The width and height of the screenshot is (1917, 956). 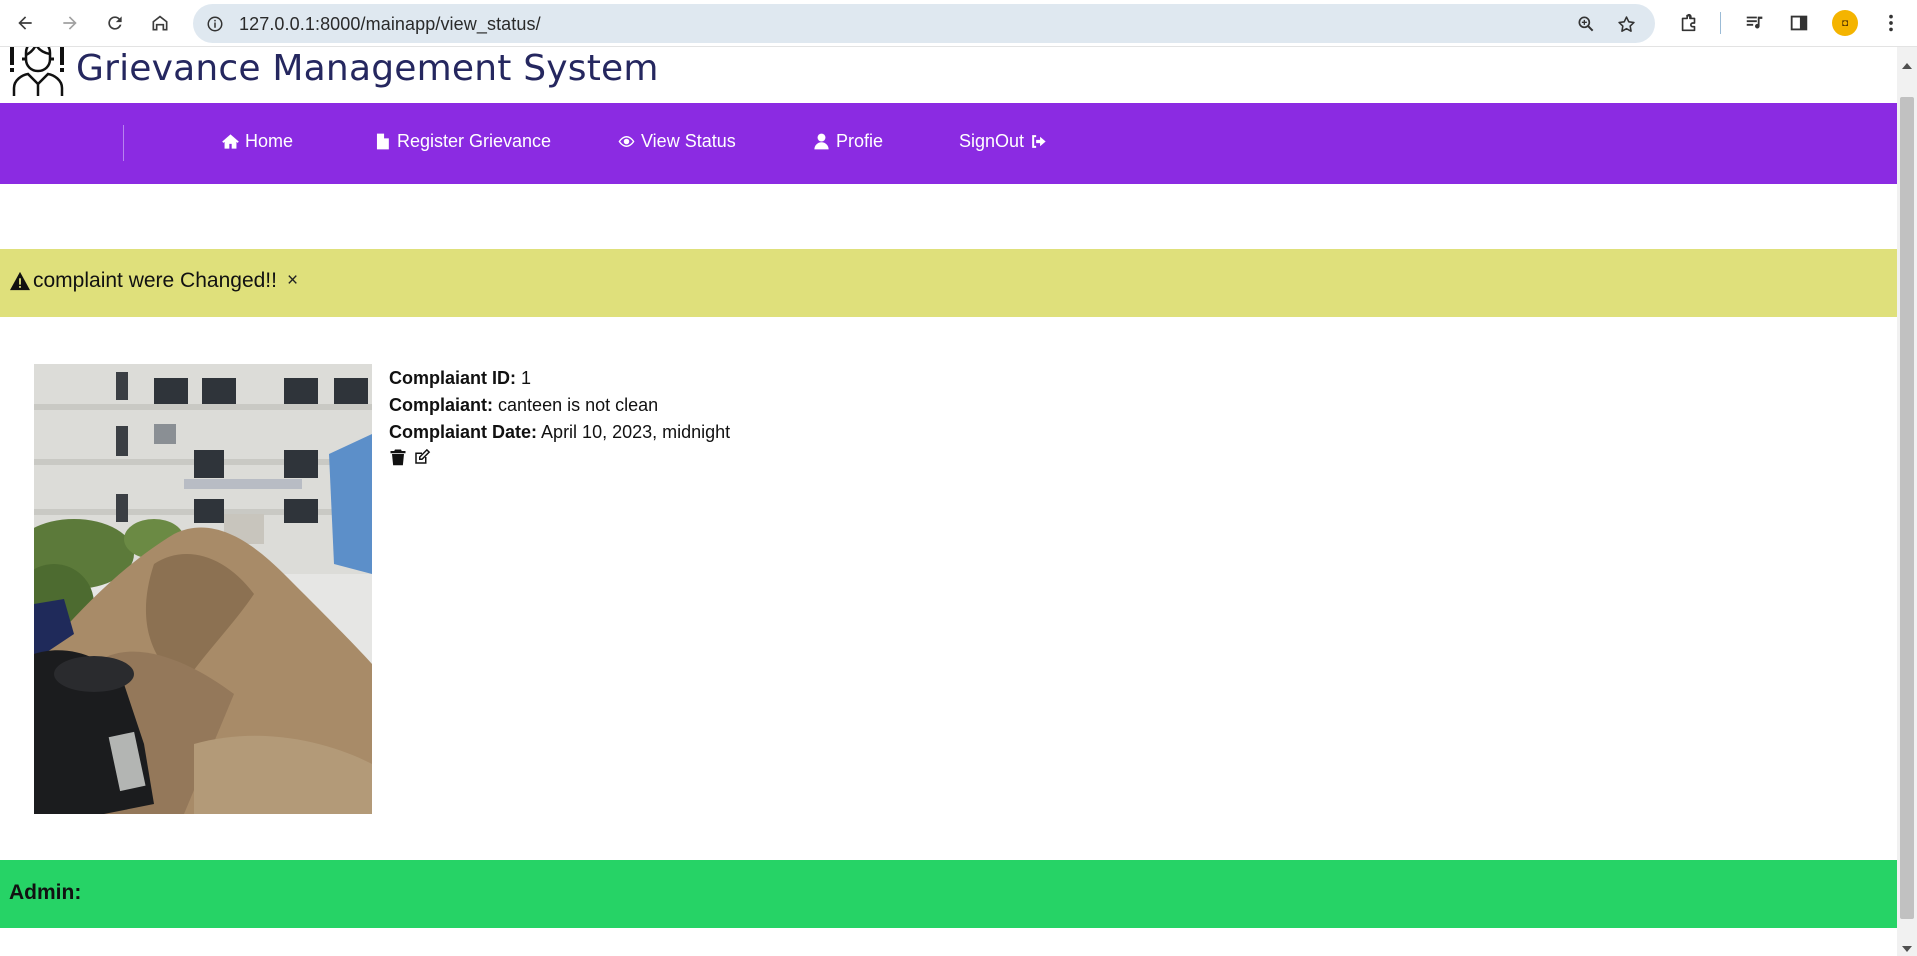 I want to click on trash-icon, so click(x=398, y=457).